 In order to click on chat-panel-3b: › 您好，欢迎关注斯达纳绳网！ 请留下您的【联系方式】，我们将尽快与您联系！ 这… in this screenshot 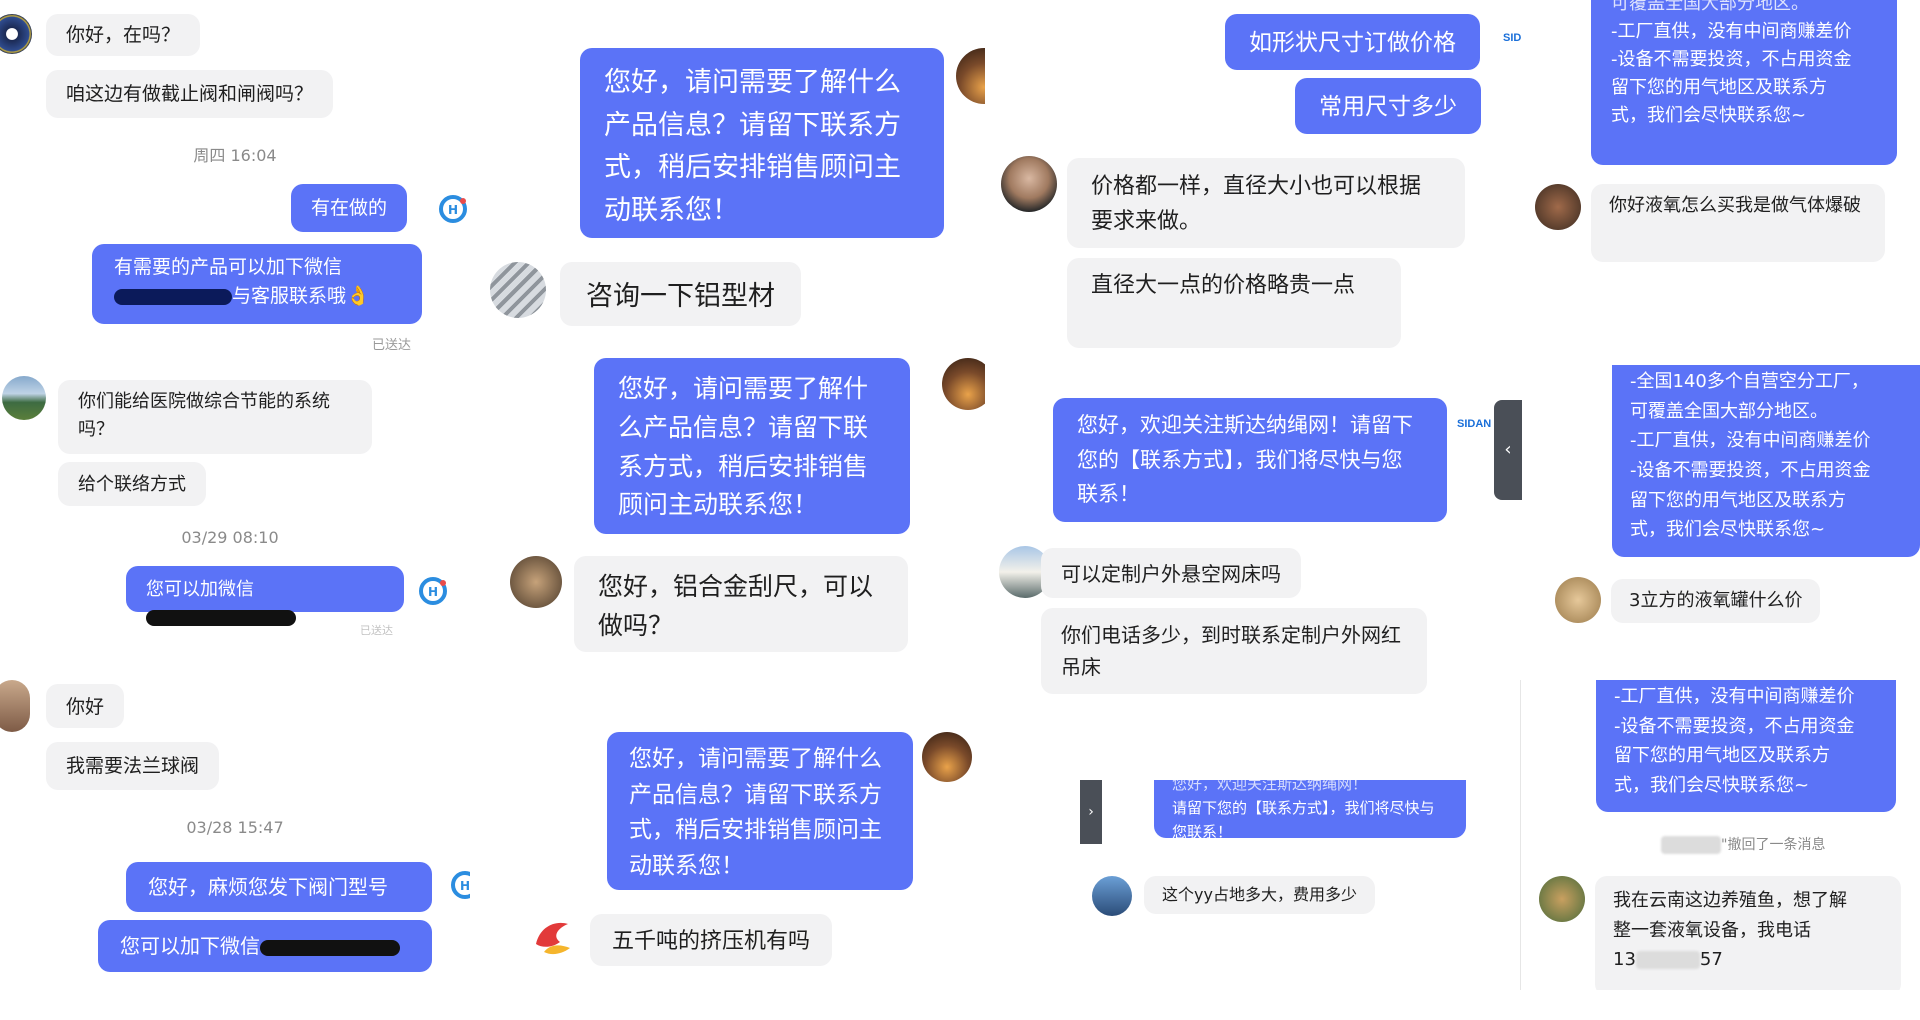, I will do `click(1310, 855)`.